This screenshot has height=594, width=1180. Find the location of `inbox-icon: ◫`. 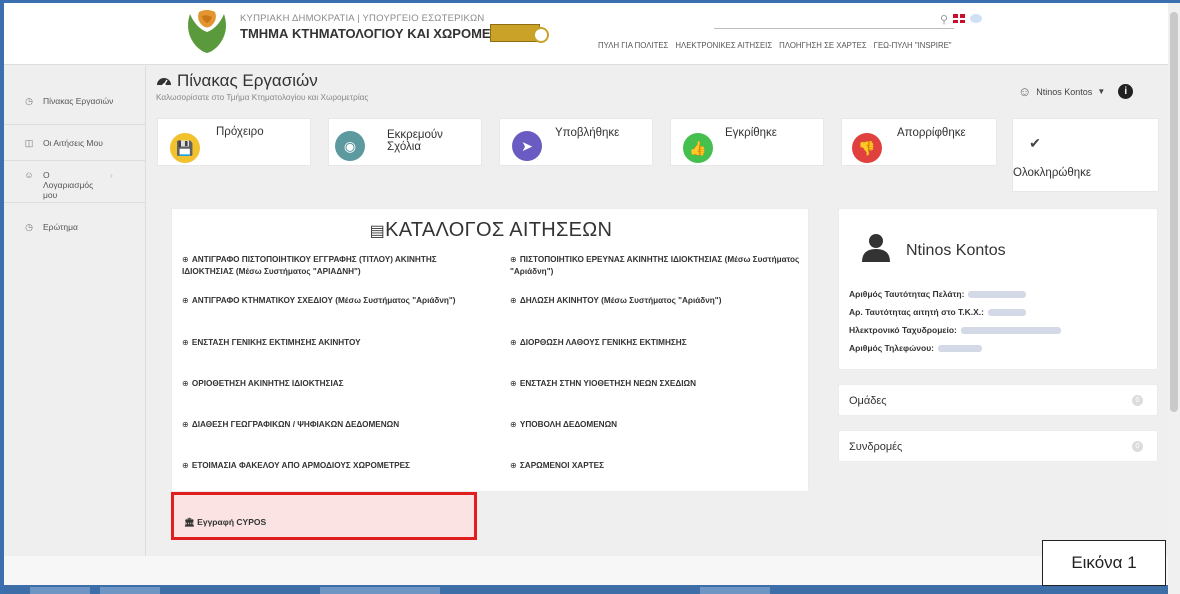

inbox-icon: ◫ is located at coordinates (29, 143).